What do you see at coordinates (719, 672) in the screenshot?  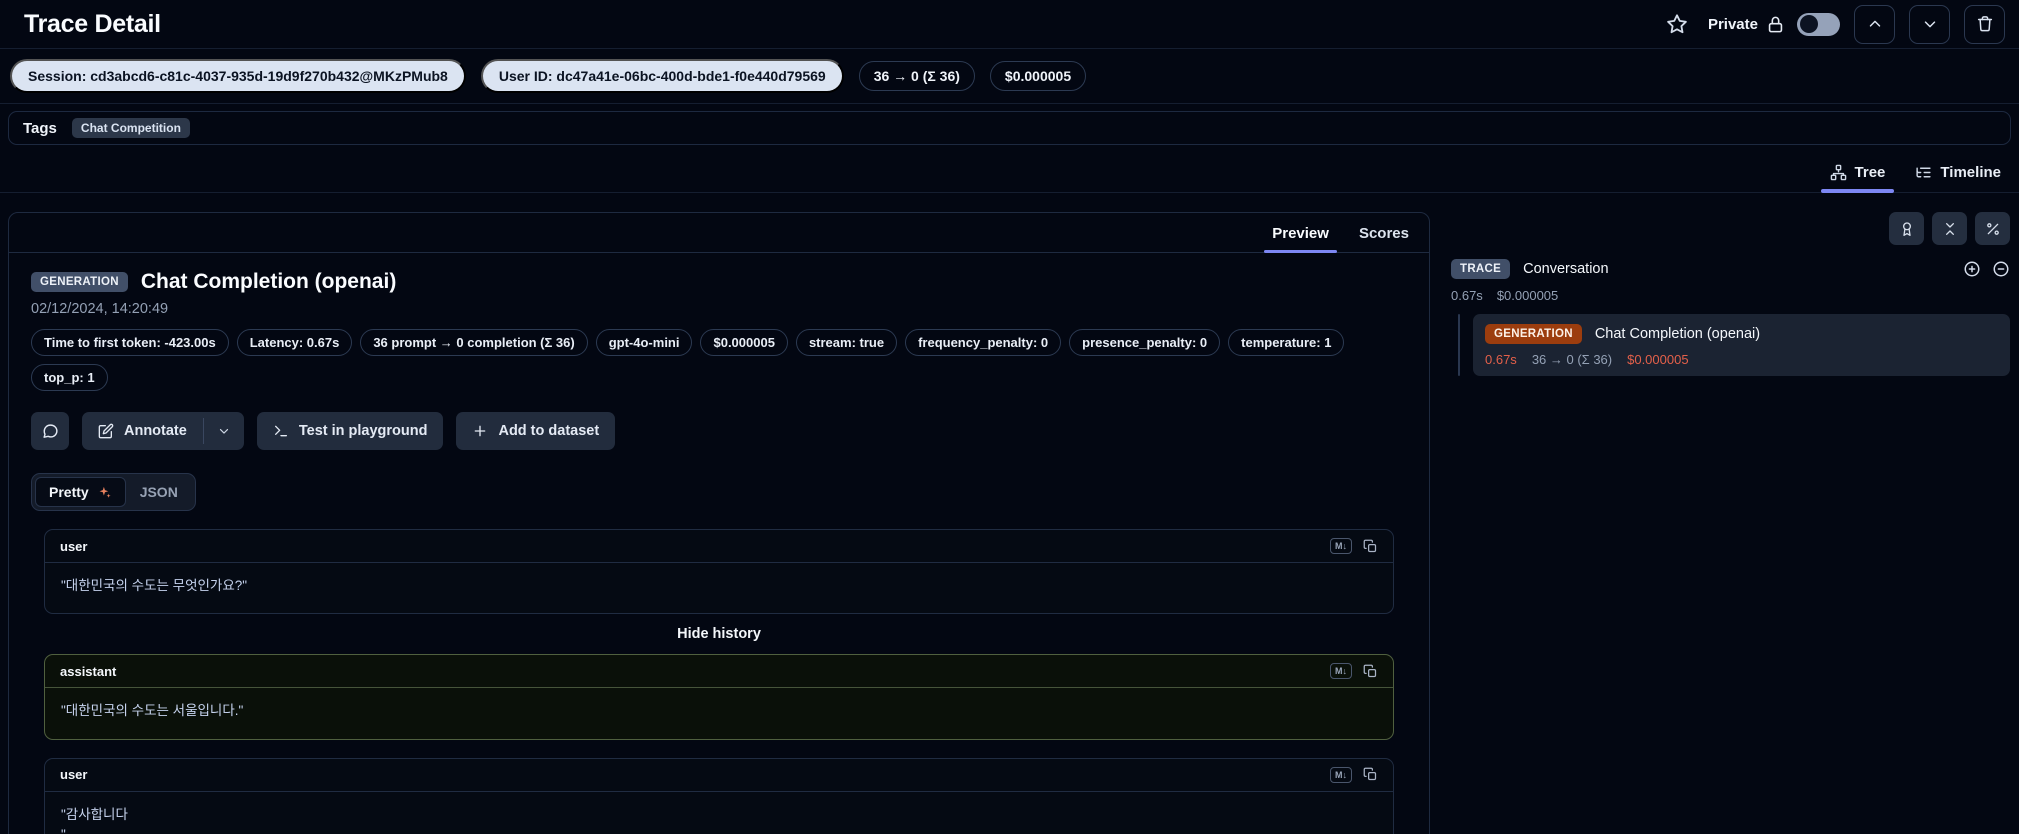 I see `message-header: assistant M↓` at bounding box center [719, 672].